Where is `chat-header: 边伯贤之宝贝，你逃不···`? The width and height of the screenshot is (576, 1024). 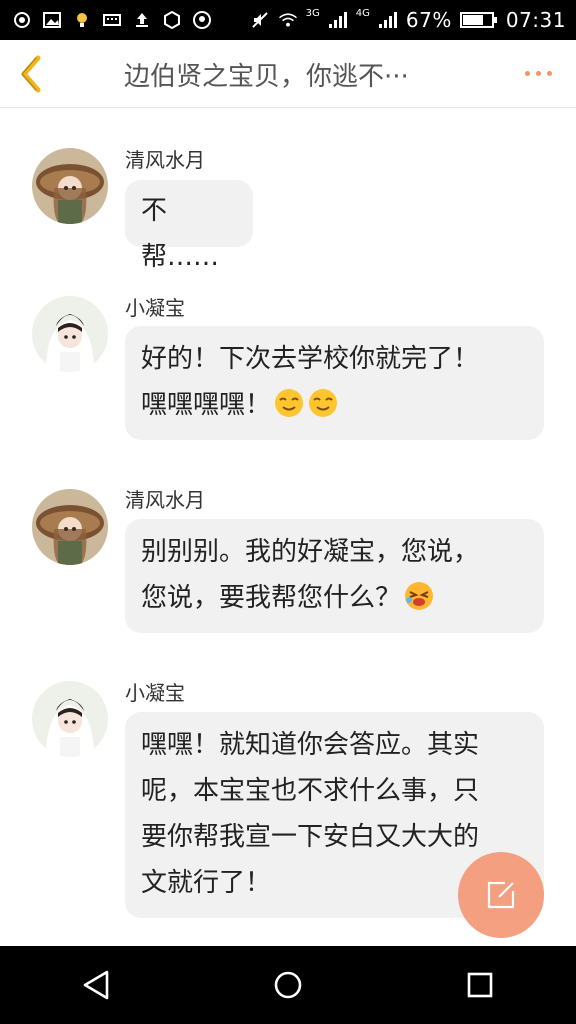
chat-header: 边伯贤之宝贝，你逃不··· is located at coordinates (288, 74).